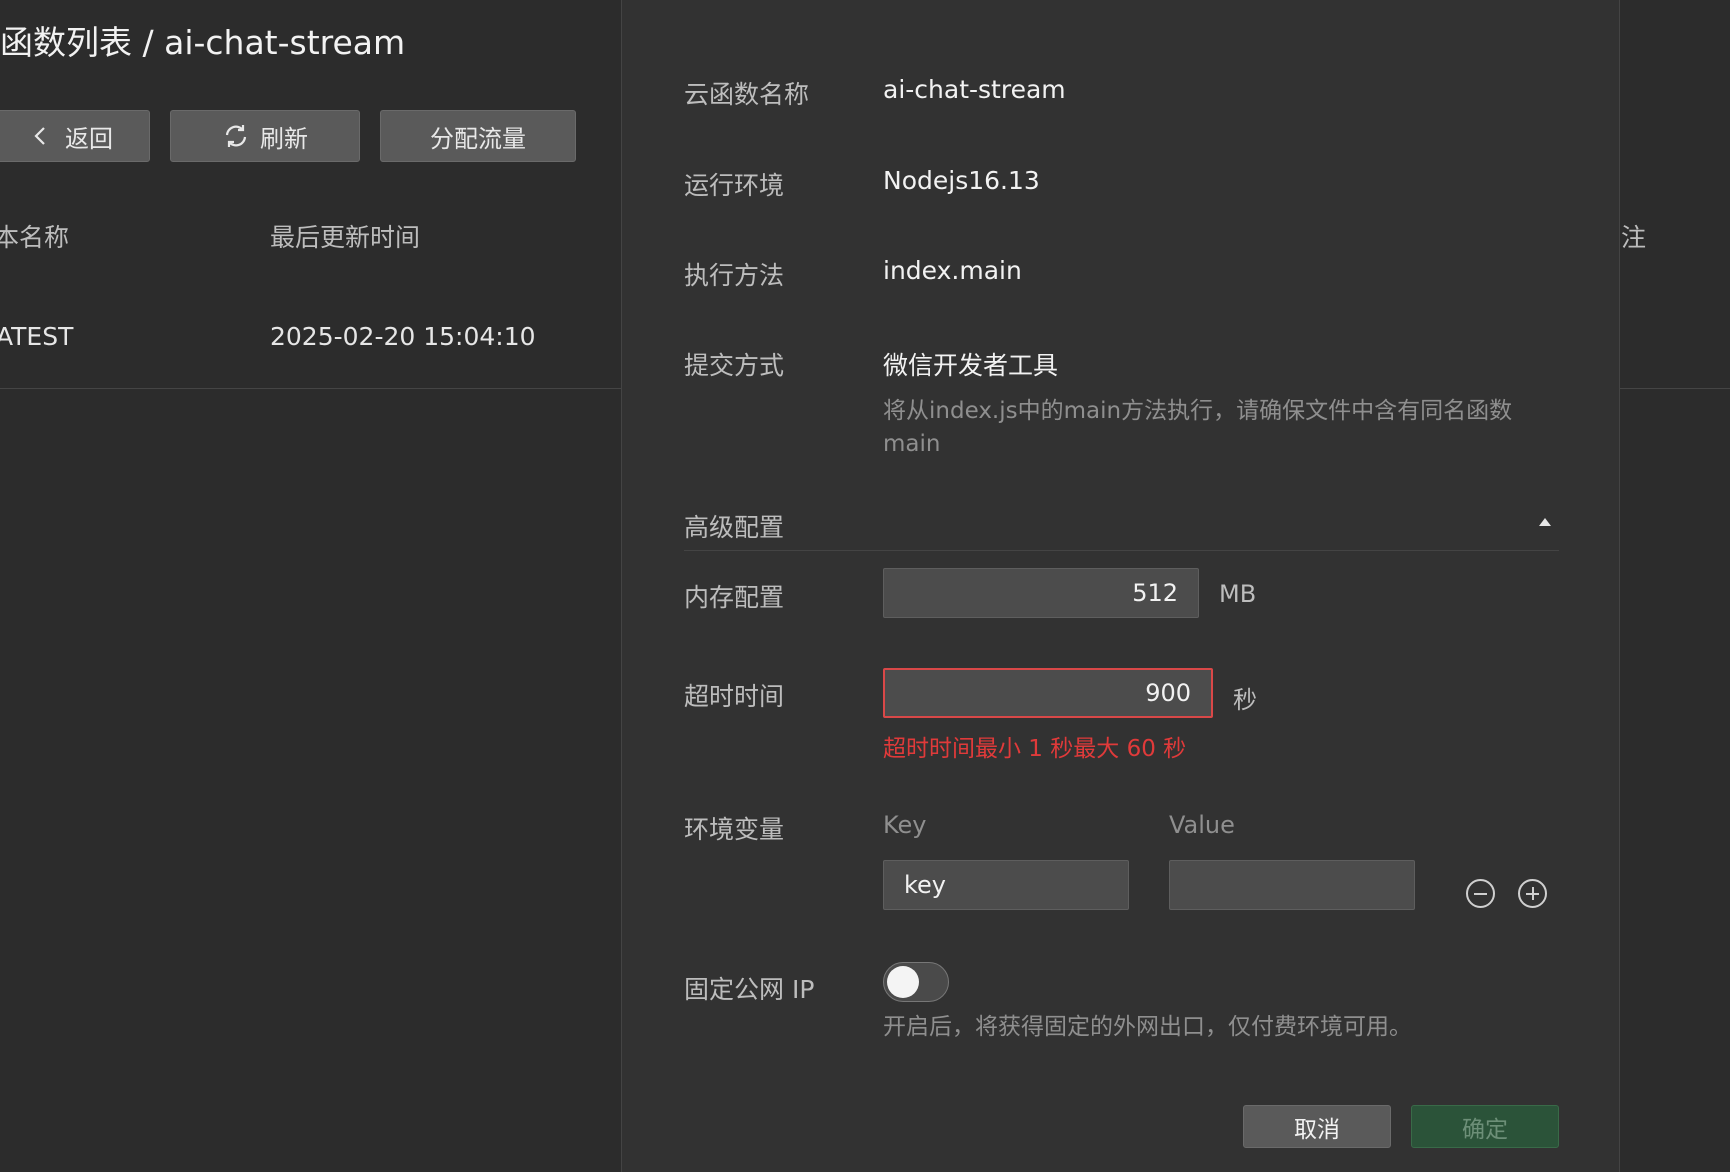 Image resolution: width=1730 pixels, height=1172 pixels. I want to click on memory-unit: MB, so click(1238, 594).